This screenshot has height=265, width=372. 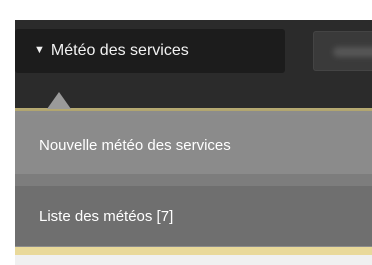 What do you see at coordinates (39, 49) in the screenshot?
I see `caret-down-icon: ▼` at bounding box center [39, 49].